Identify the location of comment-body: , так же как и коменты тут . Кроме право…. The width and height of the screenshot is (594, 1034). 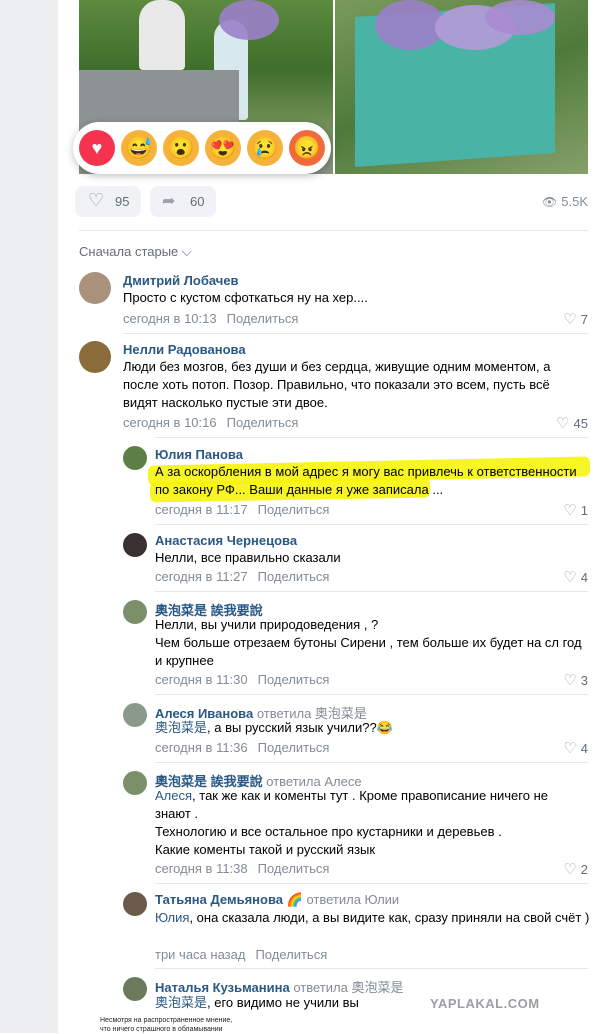
(351, 804).